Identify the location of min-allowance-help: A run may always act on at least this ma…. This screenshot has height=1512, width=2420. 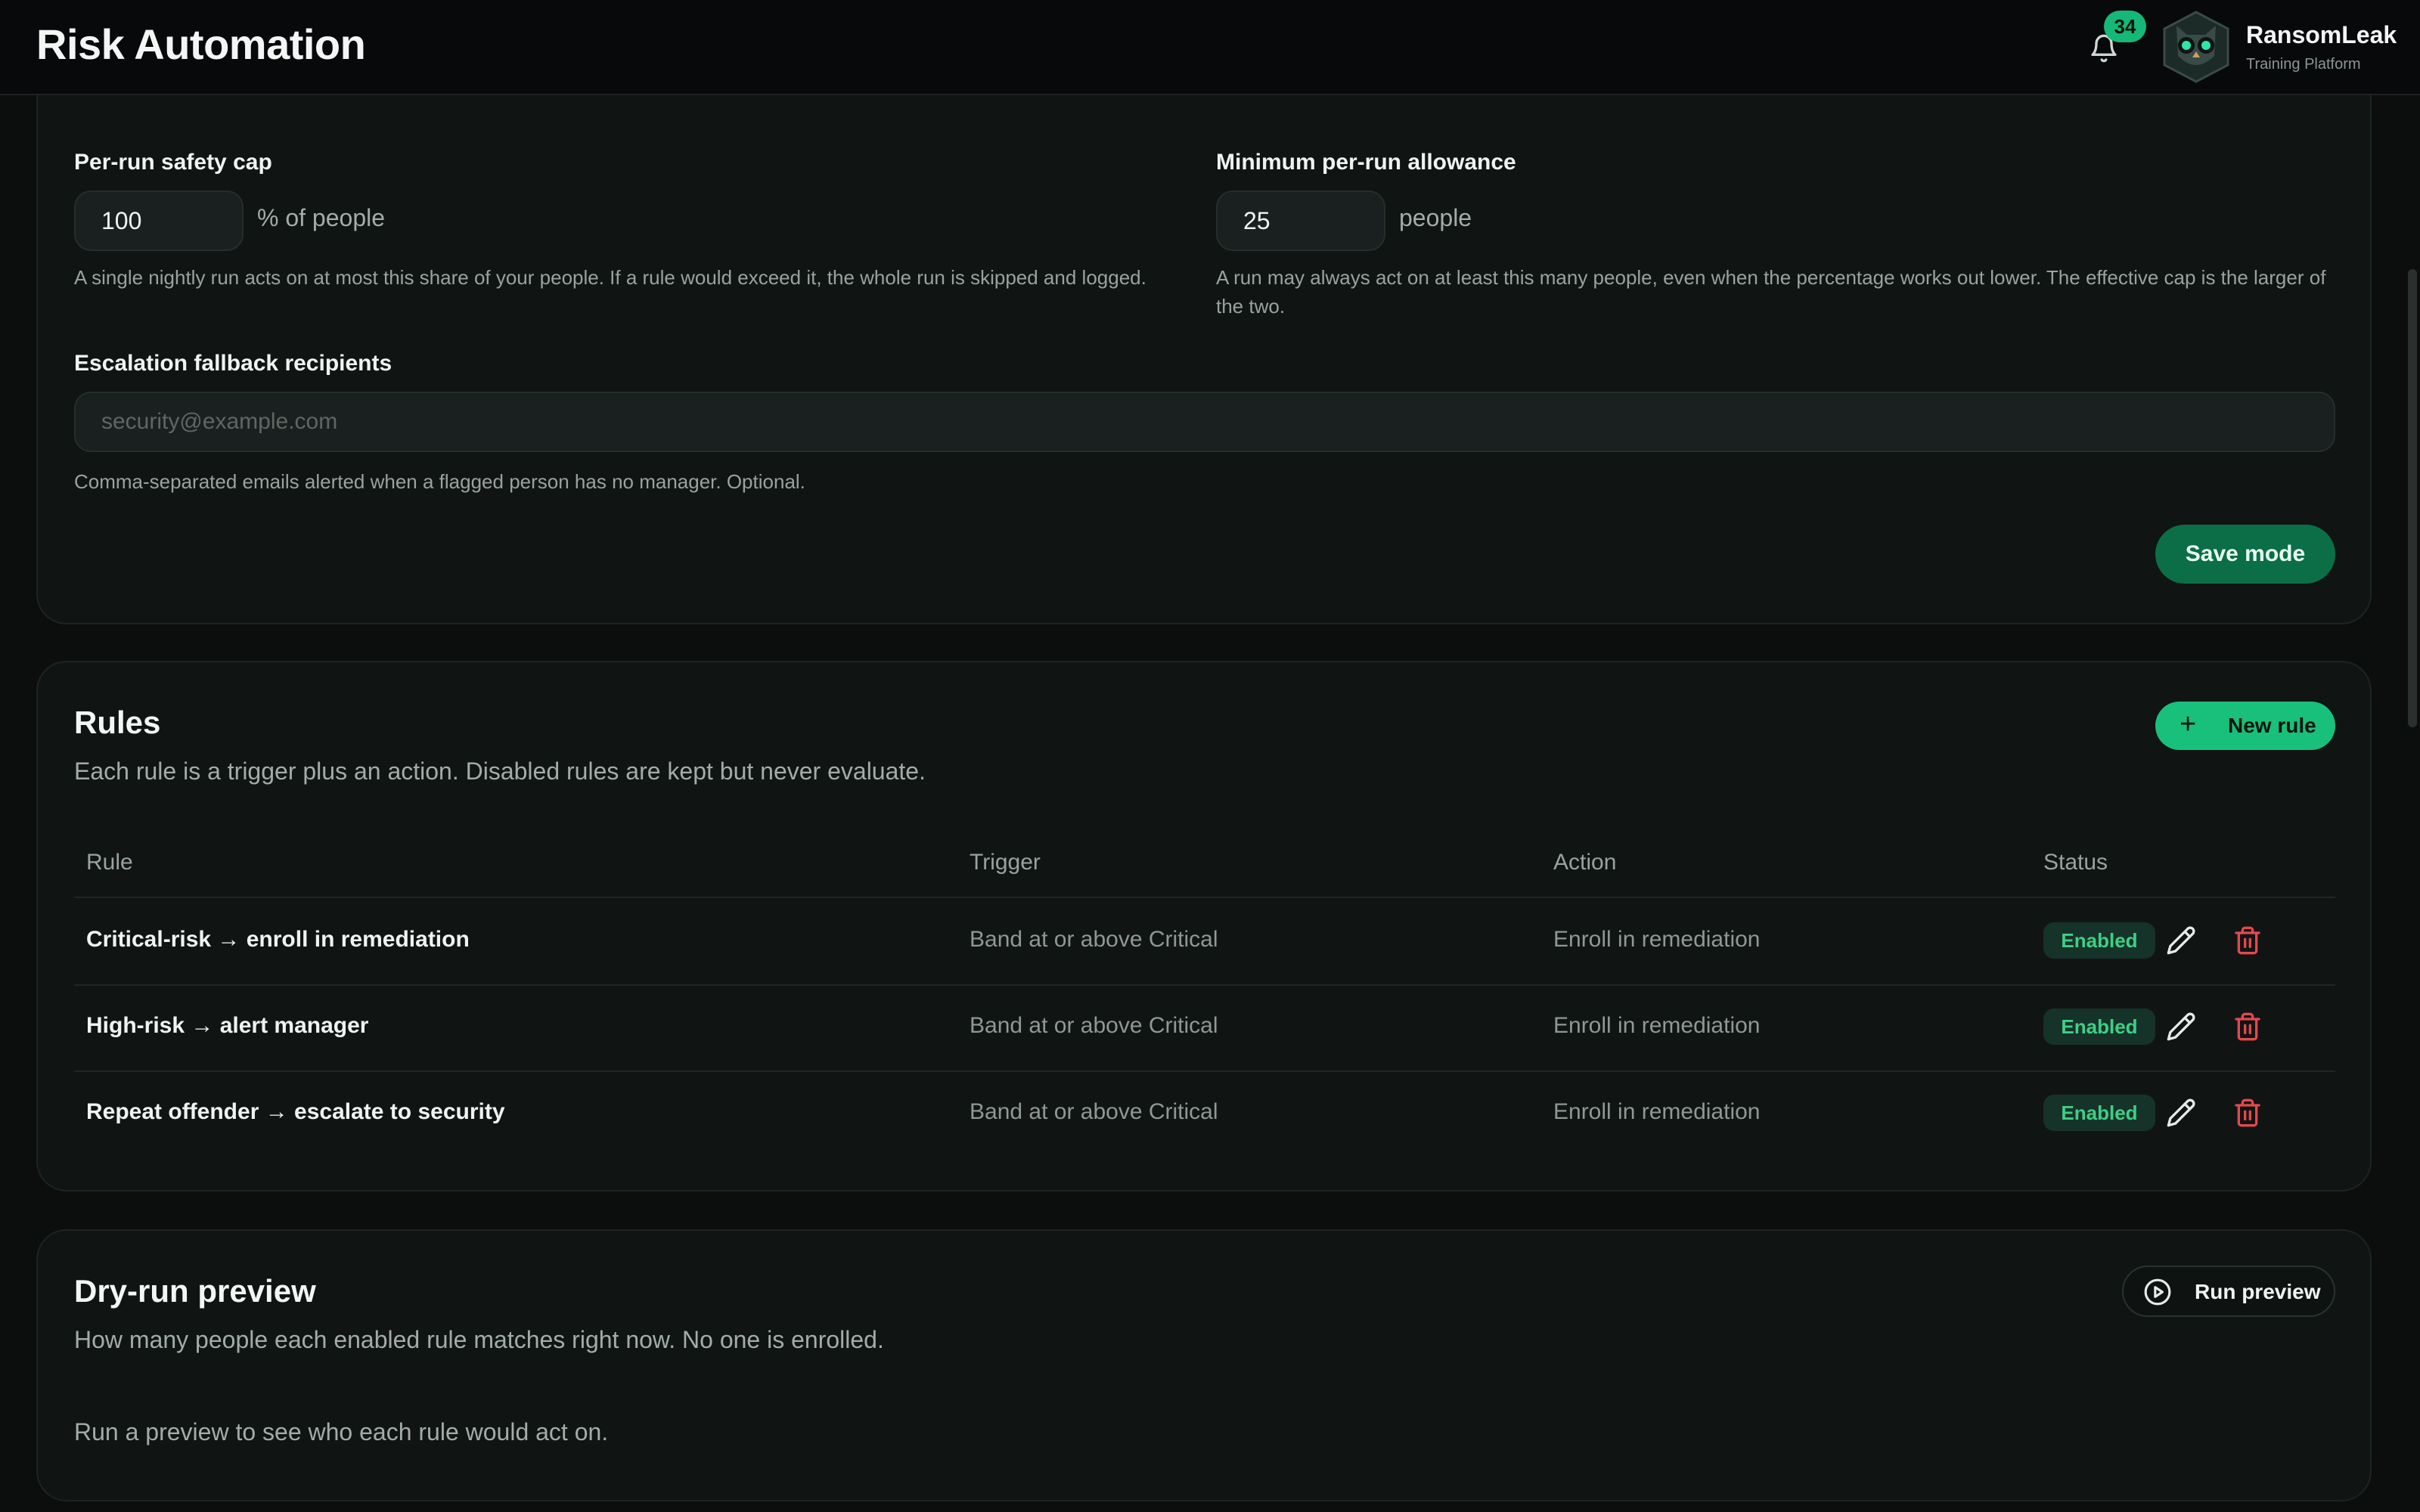
(1771, 292).